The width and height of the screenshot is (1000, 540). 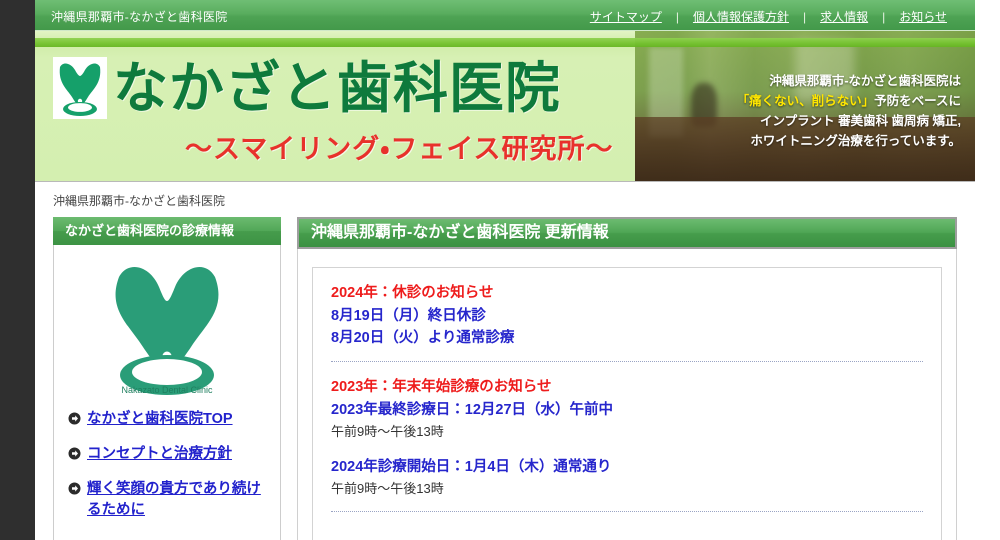 I want to click on site-logo: なかざと歯科医院, so click(x=307, y=88).